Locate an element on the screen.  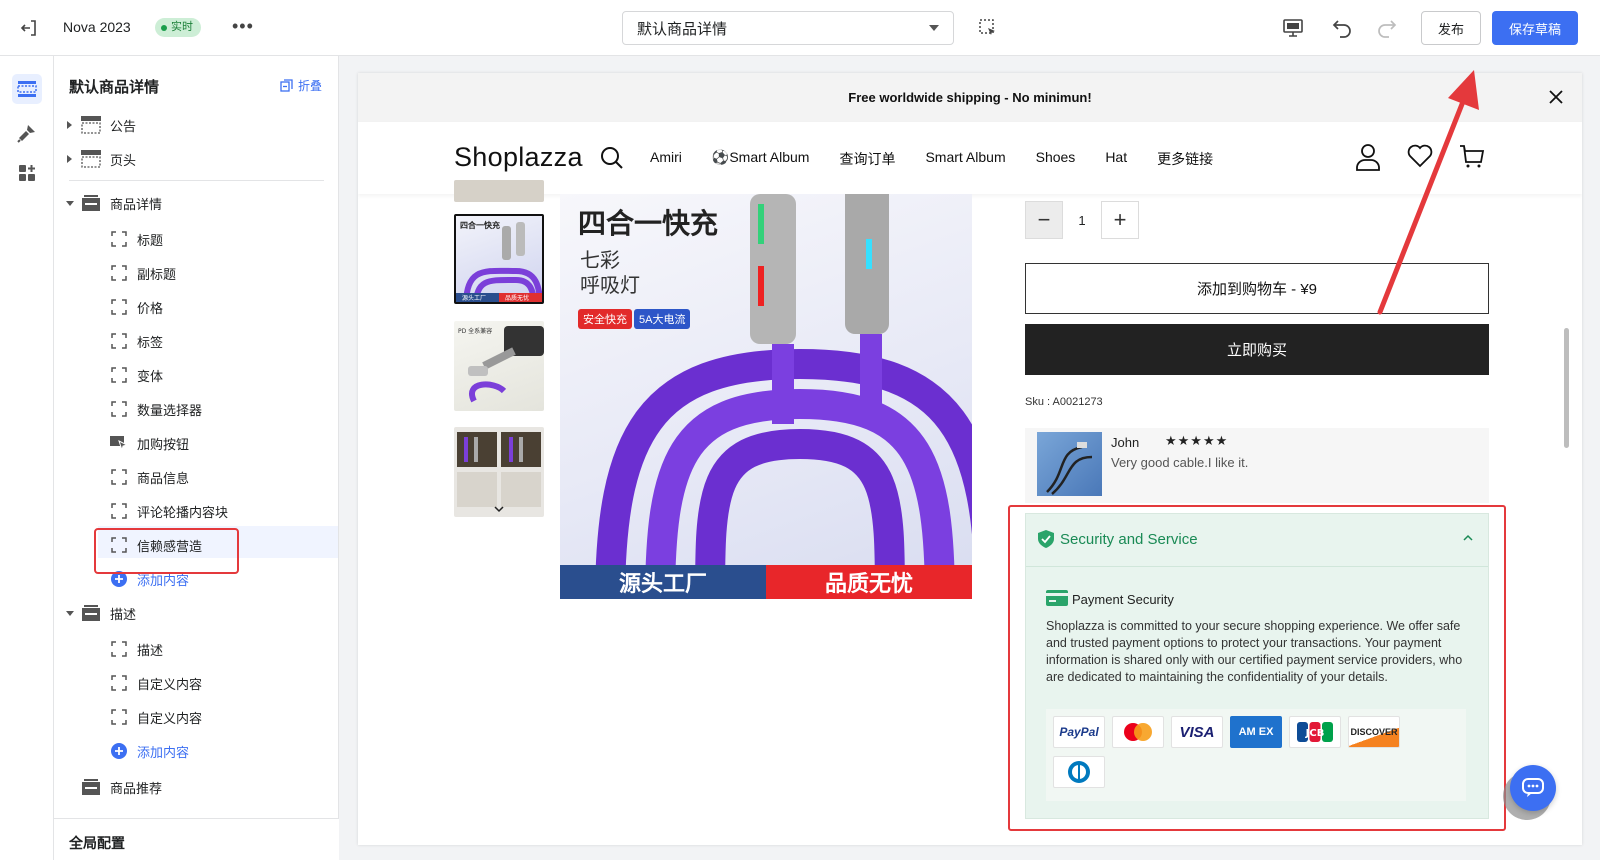
heart-icon is located at coordinates (1420, 156).